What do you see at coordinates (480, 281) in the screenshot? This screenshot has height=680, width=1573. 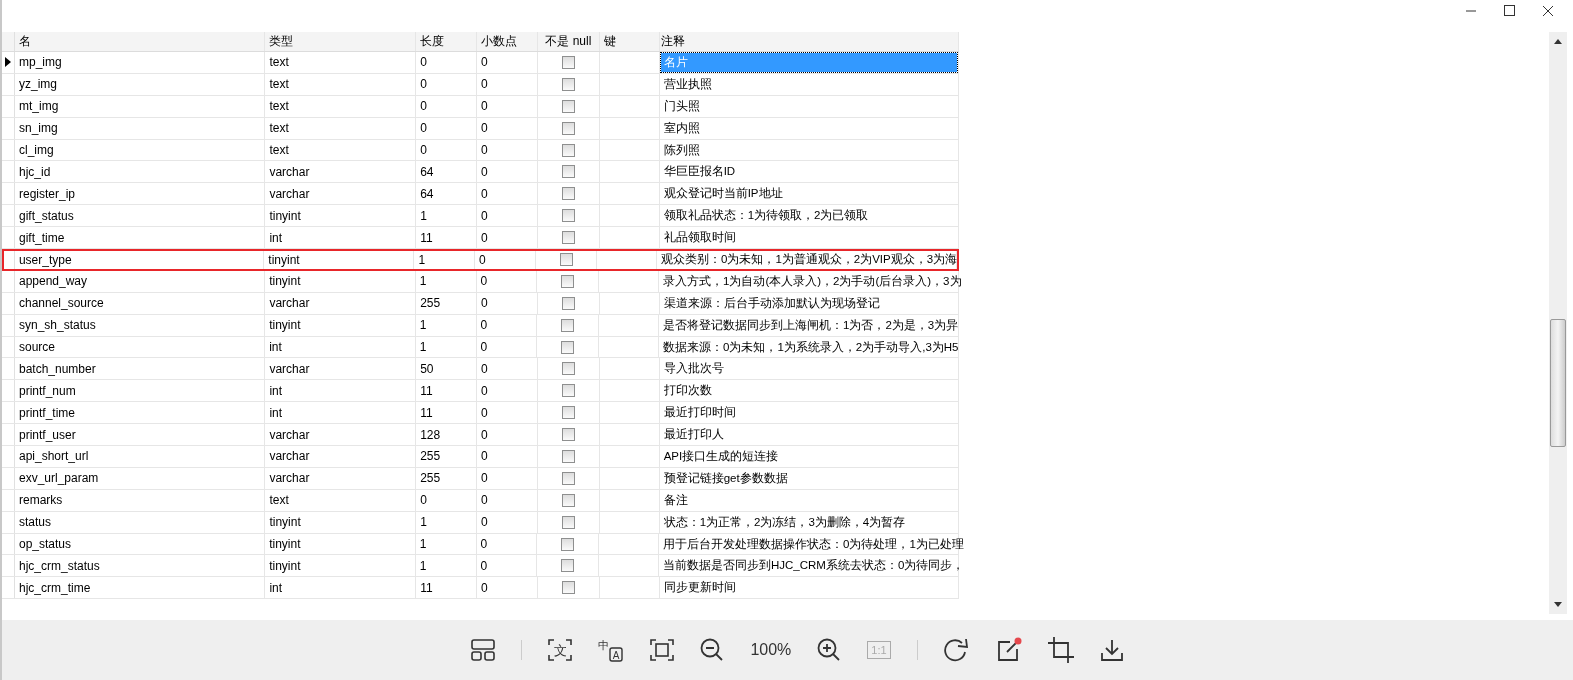 I see `table-row: append_way tinyint 1 0 录入方式，1为自动(本人录入)，2为手动(后台录入)，3为` at bounding box center [480, 281].